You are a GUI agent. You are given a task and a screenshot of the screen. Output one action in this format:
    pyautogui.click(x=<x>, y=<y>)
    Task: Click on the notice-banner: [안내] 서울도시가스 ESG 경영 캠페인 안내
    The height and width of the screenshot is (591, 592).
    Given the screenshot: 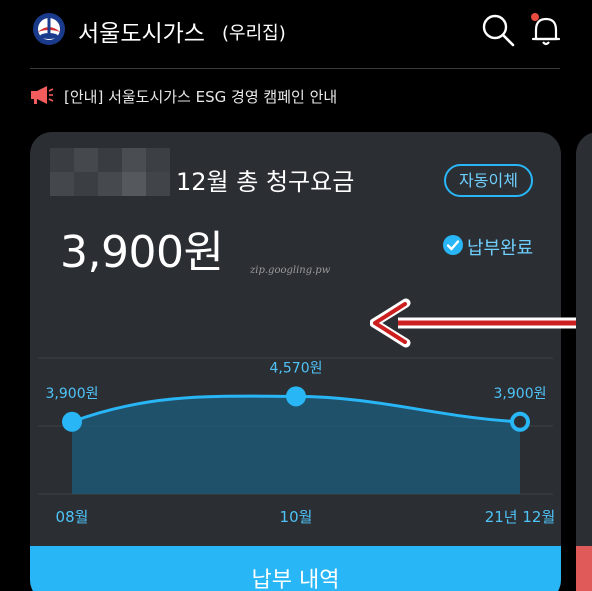 What is the action you would take?
    pyautogui.click(x=300, y=96)
    